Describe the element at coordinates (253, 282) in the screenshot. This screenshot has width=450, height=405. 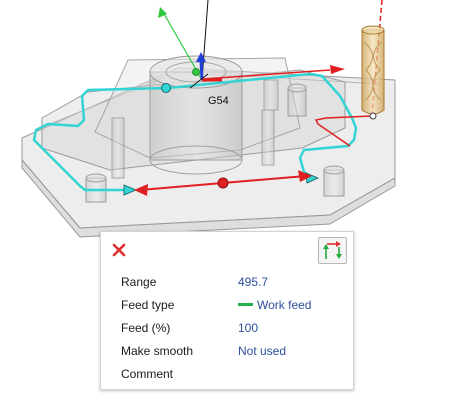
I see `range-value: 495.7` at that location.